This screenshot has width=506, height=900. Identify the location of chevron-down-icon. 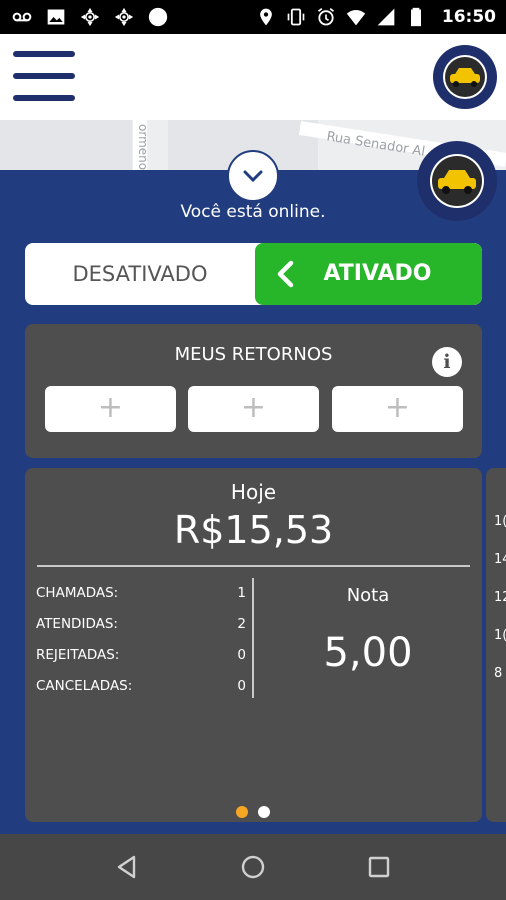
(253, 176).